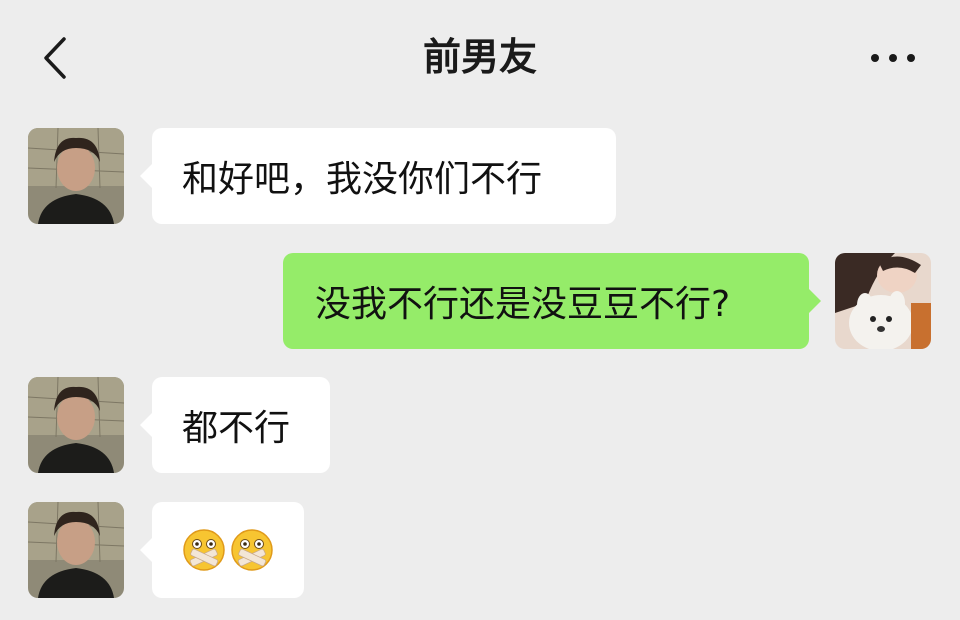 This screenshot has width=960, height=620. What do you see at coordinates (228, 550) in the screenshot?
I see `emoji-row` at bounding box center [228, 550].